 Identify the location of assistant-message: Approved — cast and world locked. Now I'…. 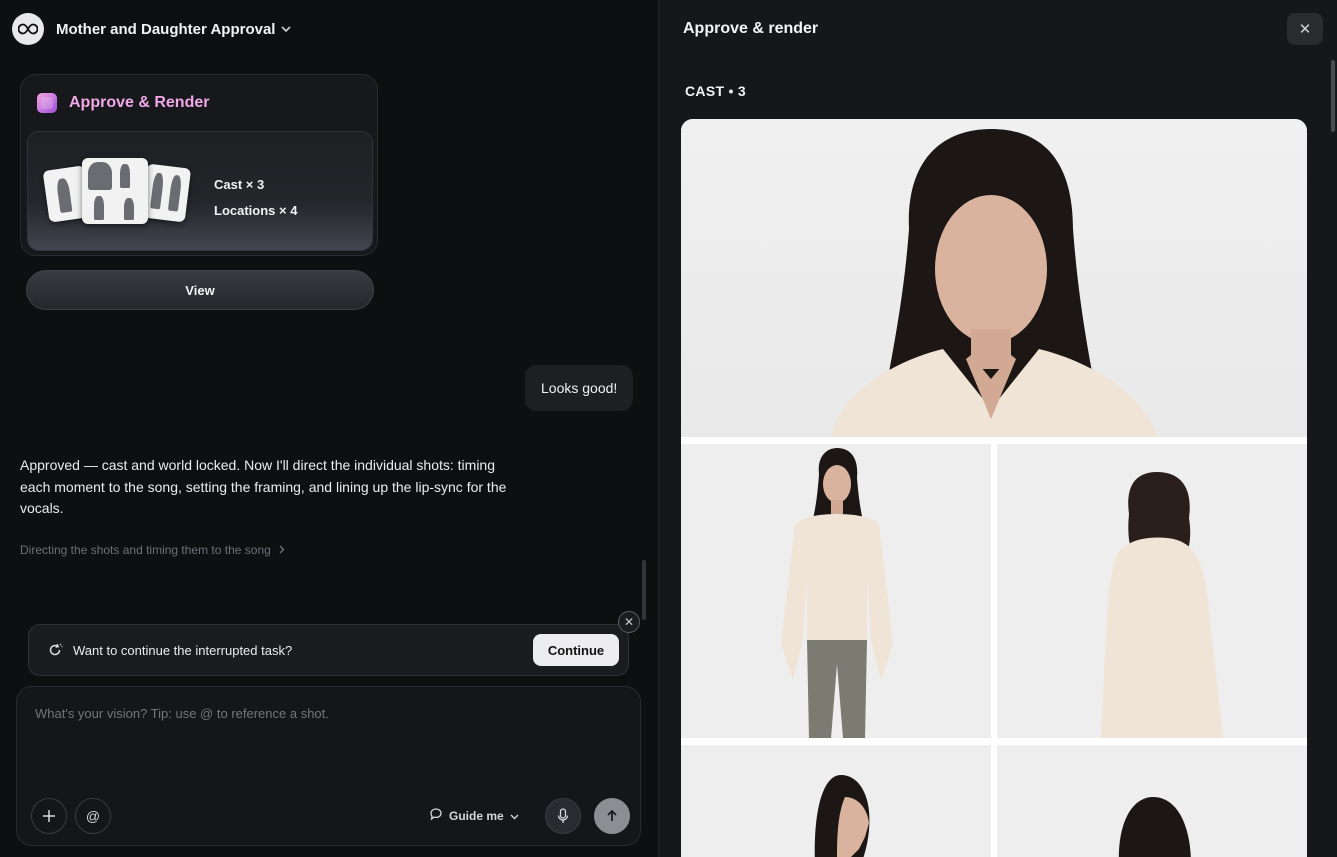
(263, 486).